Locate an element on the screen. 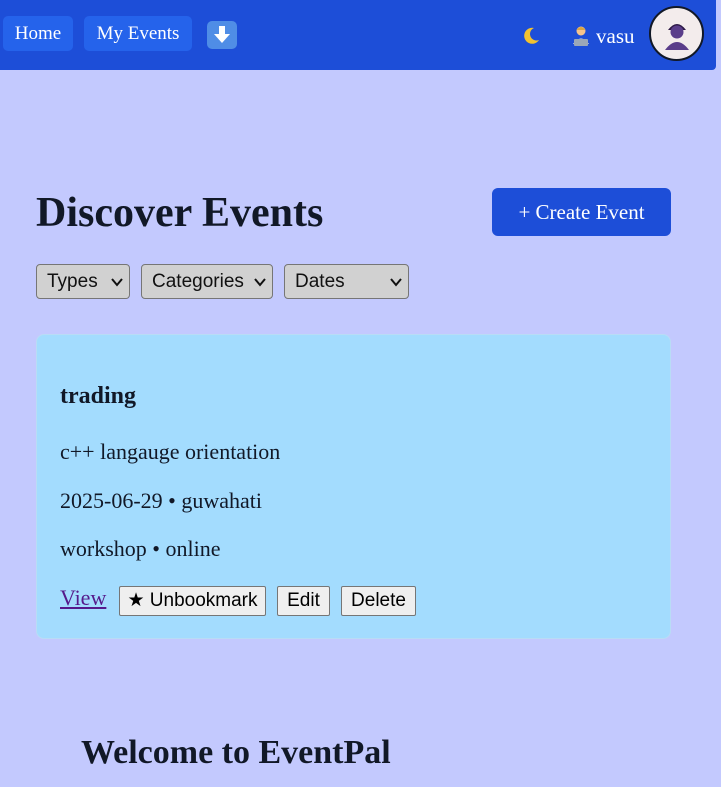  my-events-button: My Events is located at coordinates (138, 33).